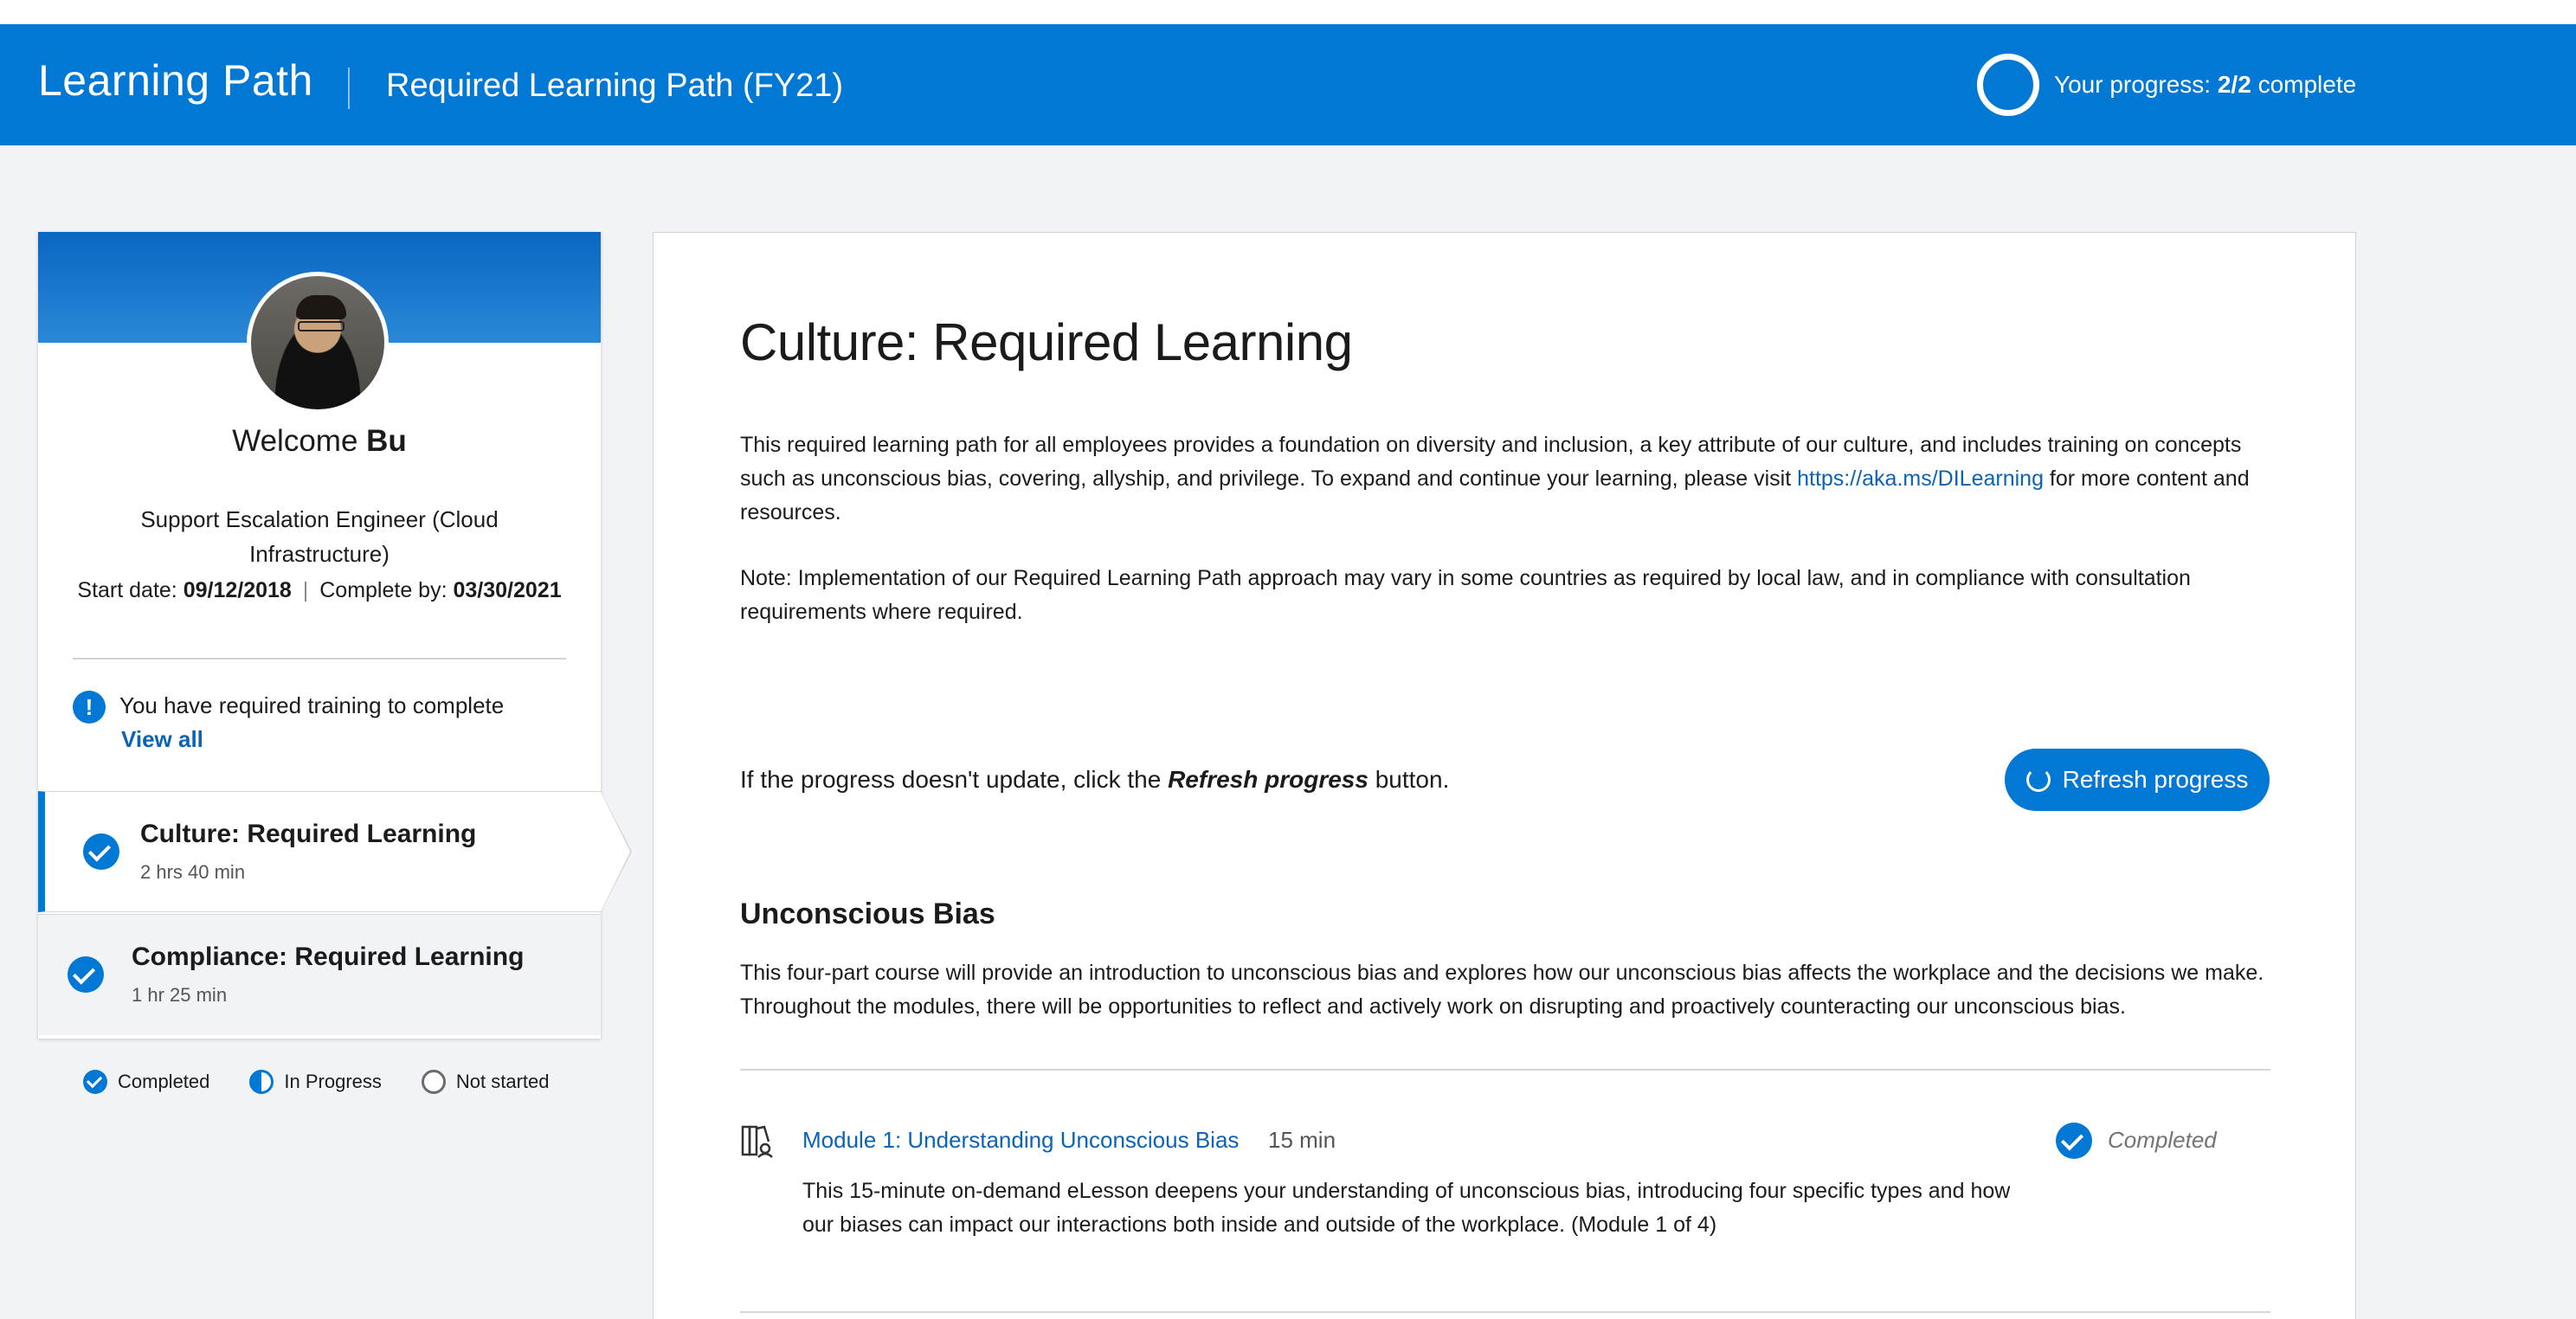  What do you see at coordinates (2162, 1140) in the screenshot?
I see `module-status: Completed` at bounding box center [2162, 1140].